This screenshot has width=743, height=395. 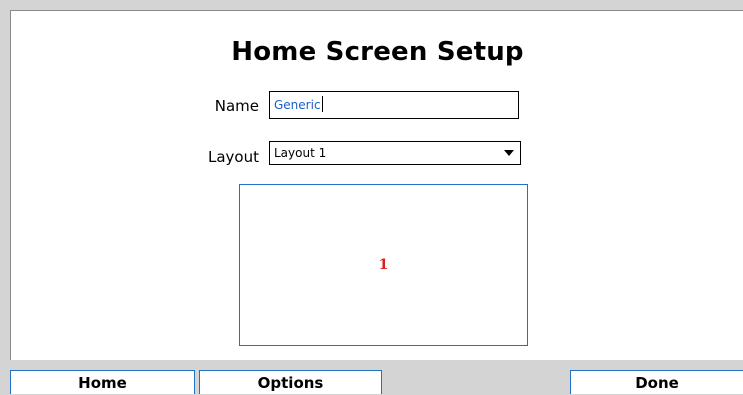 What do you see at coordinates (656, 382) in the screenshot?
I see `done-button: Done` at bounding box center [656, 382].